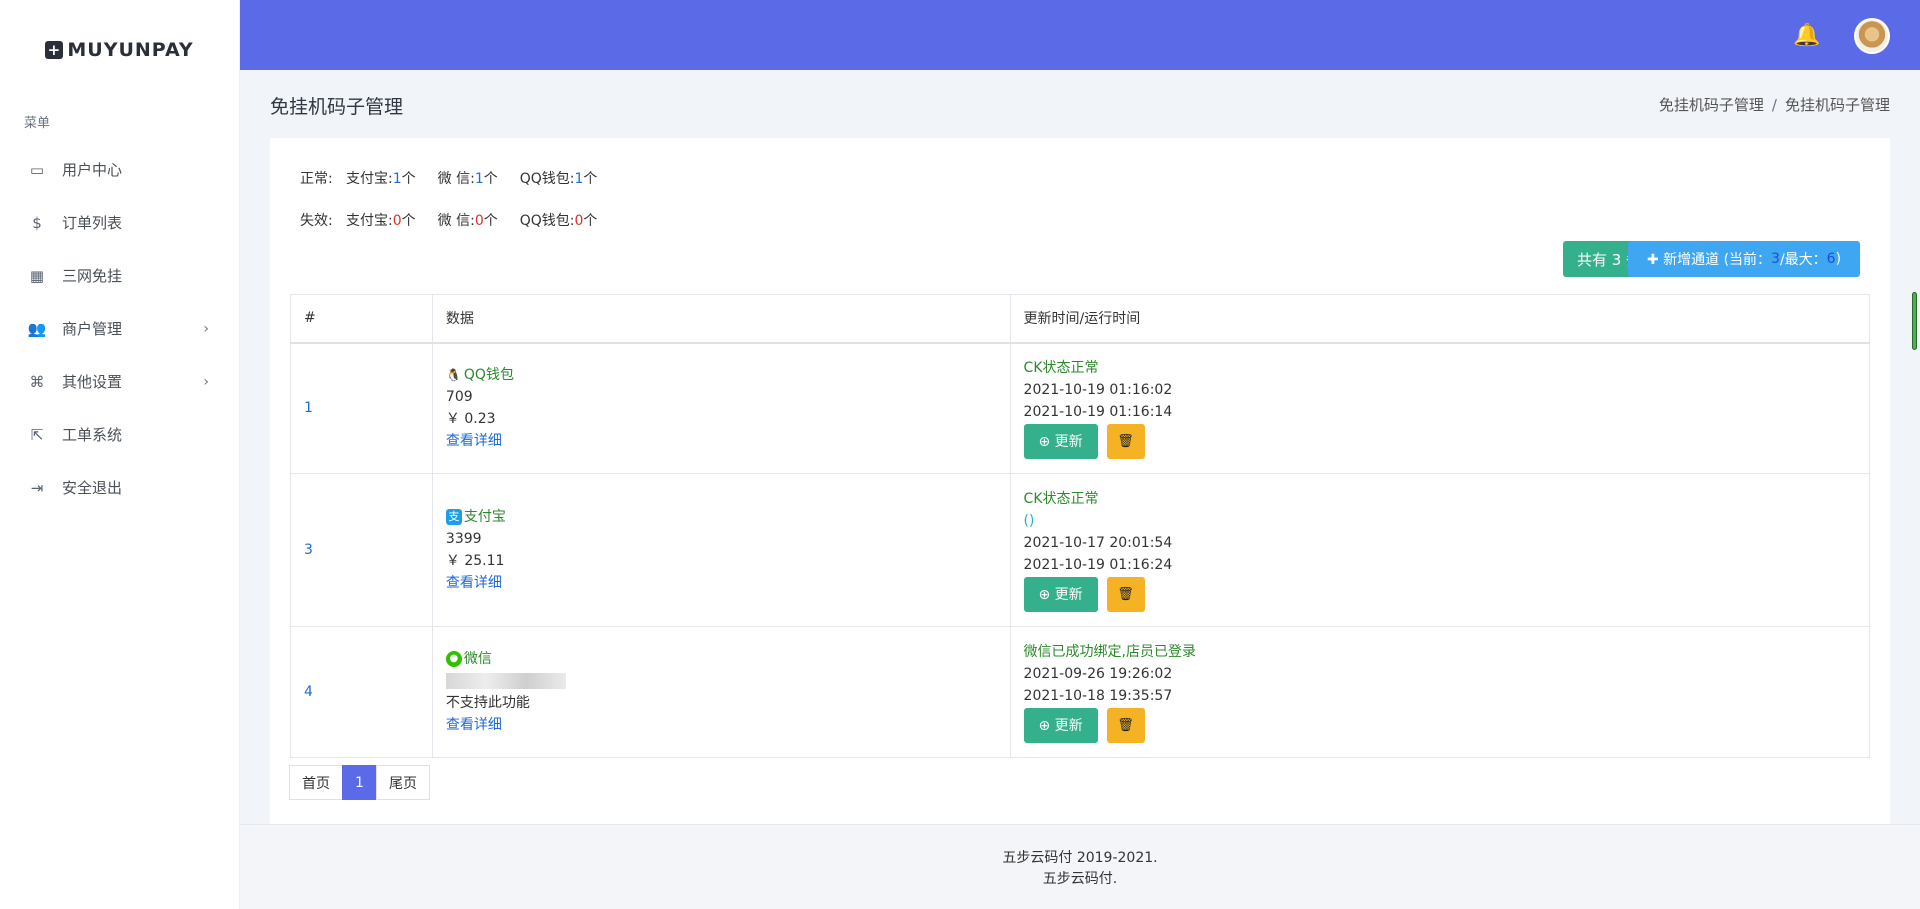 The image size is (1920, 909). What do you see at coordinates (721, 517) in the screenshot?
I see `channel-type: 支支付宝` at bounding box center [721, 517].